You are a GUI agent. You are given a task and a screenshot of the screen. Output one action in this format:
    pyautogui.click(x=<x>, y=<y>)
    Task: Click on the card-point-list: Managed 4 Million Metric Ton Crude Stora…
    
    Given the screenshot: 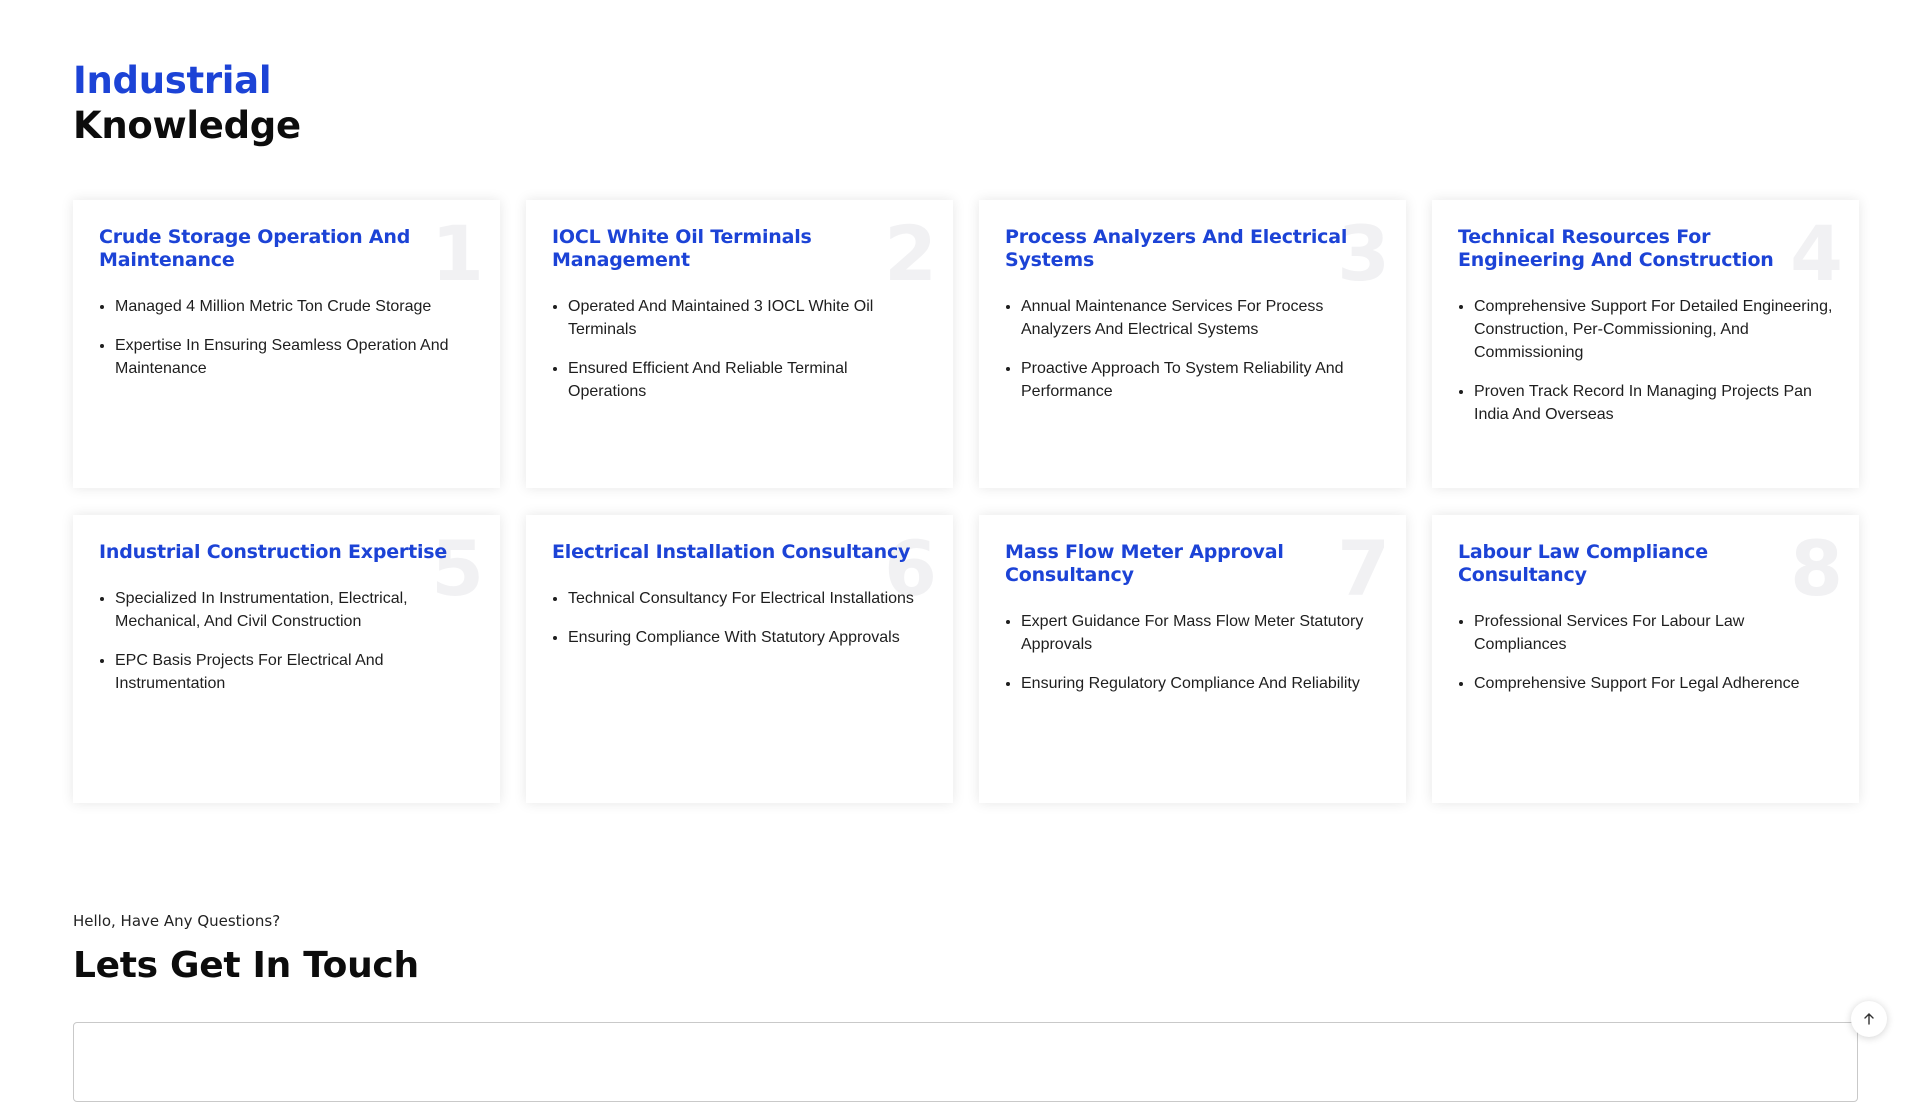 What is the action you would take?
    pyautogui.click(x=286, y=337)
    